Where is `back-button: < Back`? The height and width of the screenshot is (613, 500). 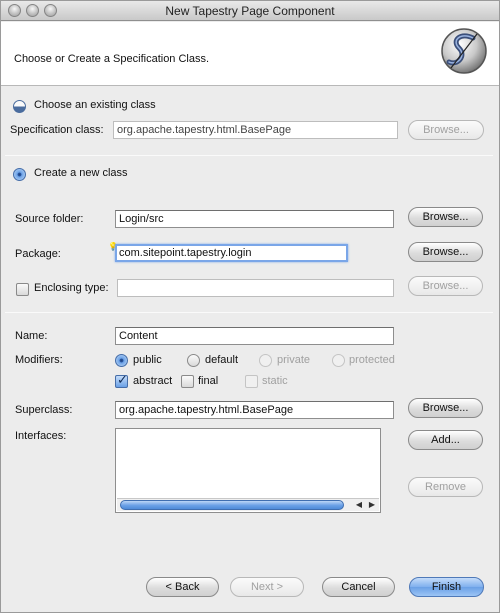
back-button: < Back is located at coordinates (182, 587).